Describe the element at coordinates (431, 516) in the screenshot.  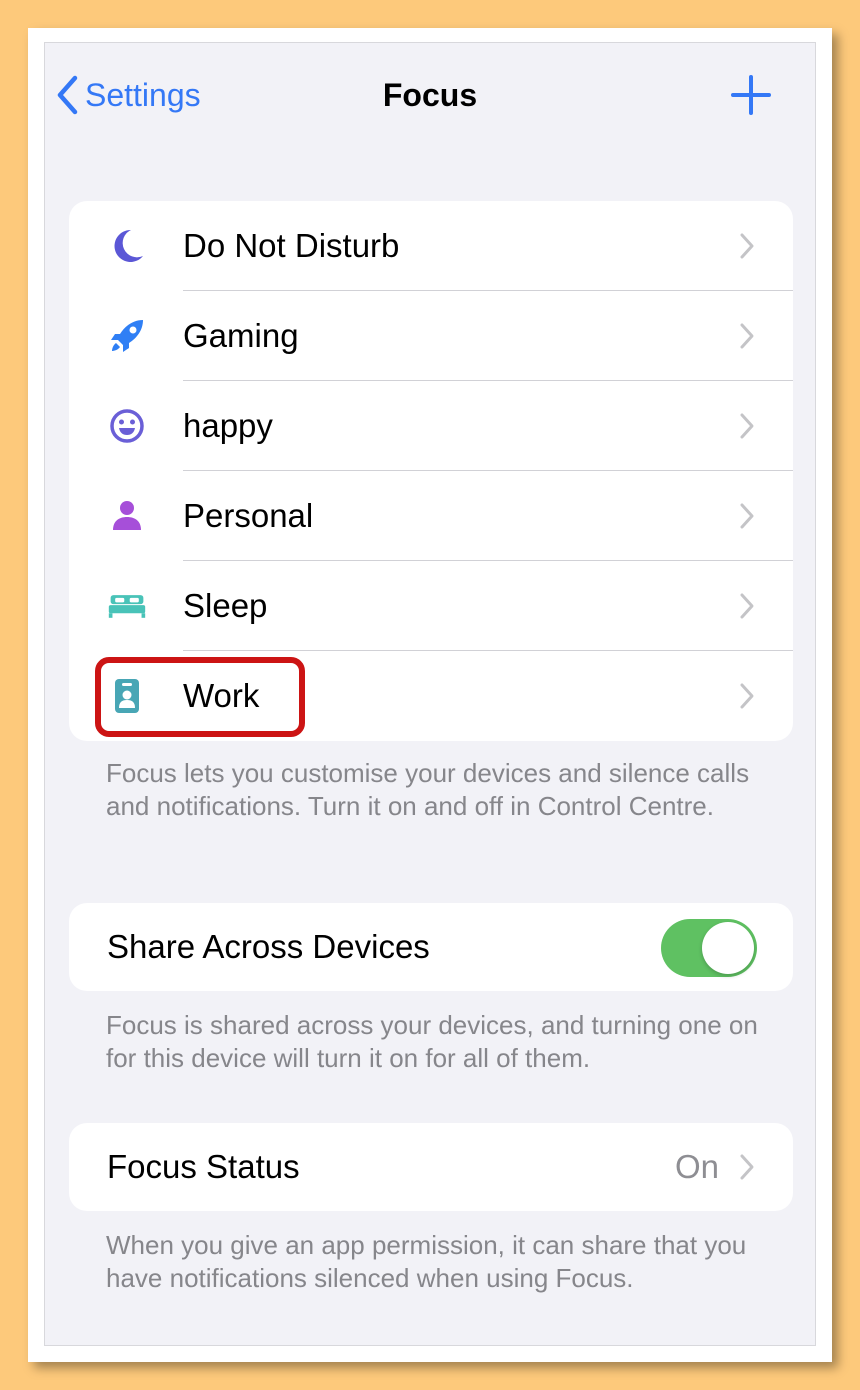
I see `focus-row-personal: Personal` at that location.